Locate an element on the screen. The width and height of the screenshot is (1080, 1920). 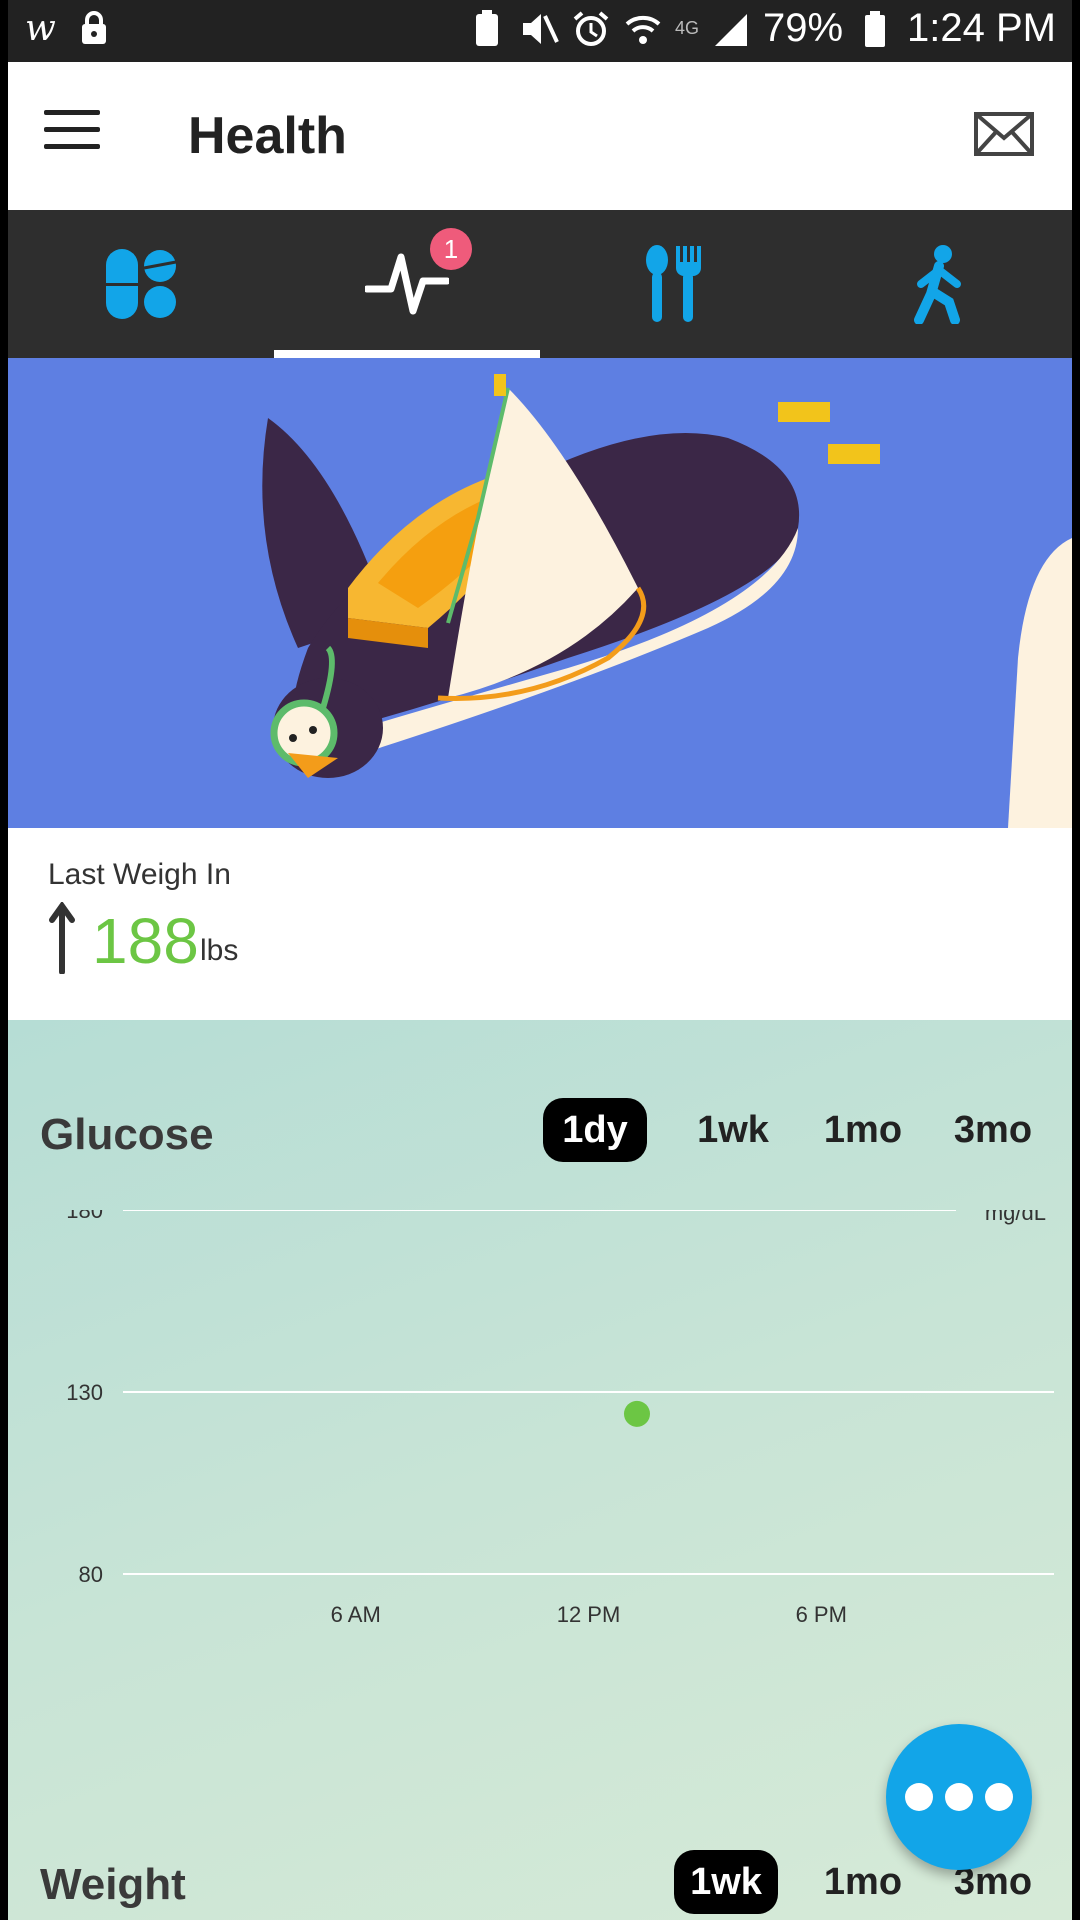
utensils-icon is located at coordinates (673, 283).